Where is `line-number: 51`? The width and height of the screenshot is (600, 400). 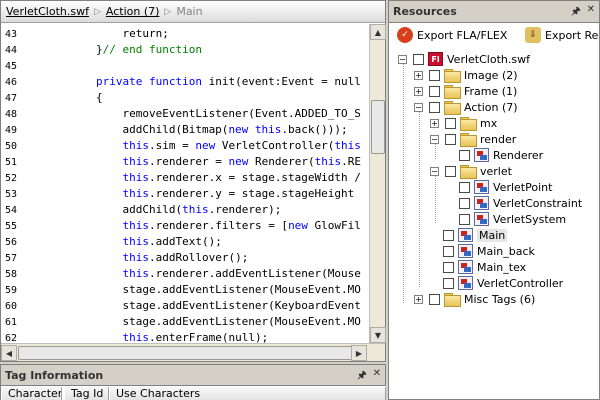
line-number: 51 is located at coordinates (11, 162).